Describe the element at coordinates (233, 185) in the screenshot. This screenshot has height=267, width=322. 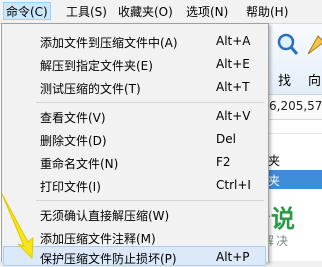
I see `menu-item-shortcut: Ctrl+I` at that location.